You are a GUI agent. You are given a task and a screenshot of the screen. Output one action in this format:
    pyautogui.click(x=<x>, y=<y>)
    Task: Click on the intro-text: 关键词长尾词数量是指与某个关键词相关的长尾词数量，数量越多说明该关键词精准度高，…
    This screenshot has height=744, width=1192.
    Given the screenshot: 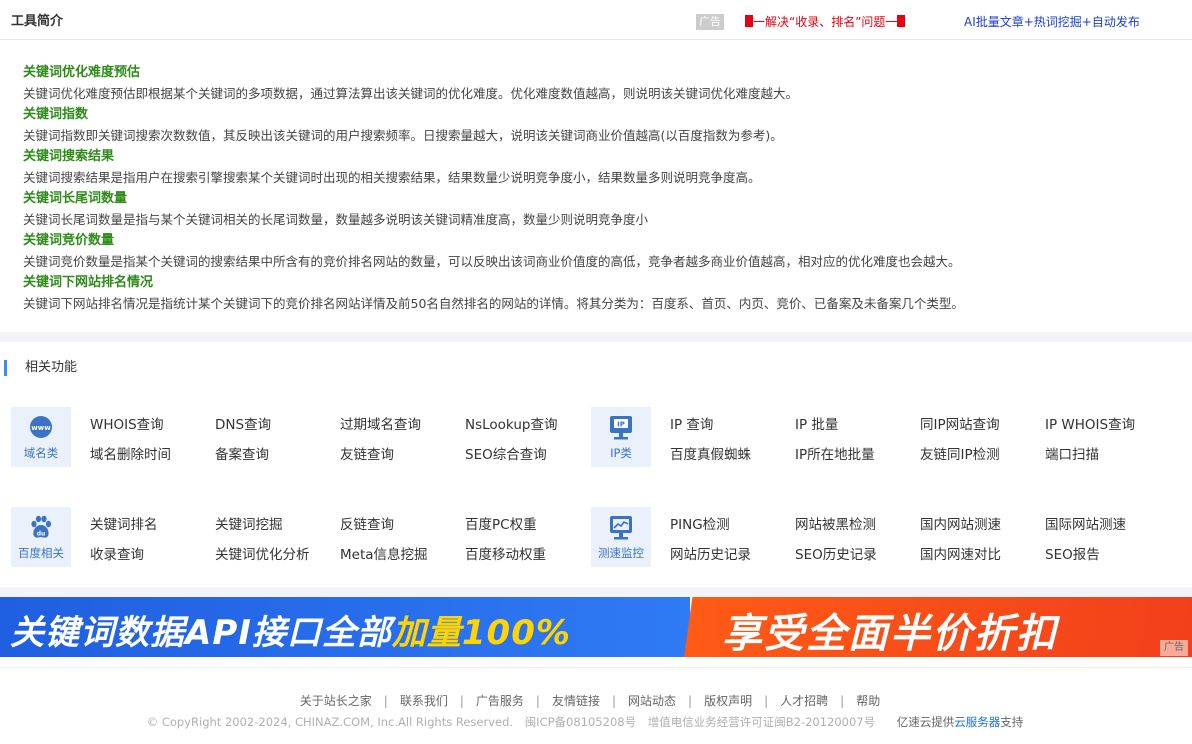 What is the action you would take?
    pyautogui.click(x=336, y=219)
    